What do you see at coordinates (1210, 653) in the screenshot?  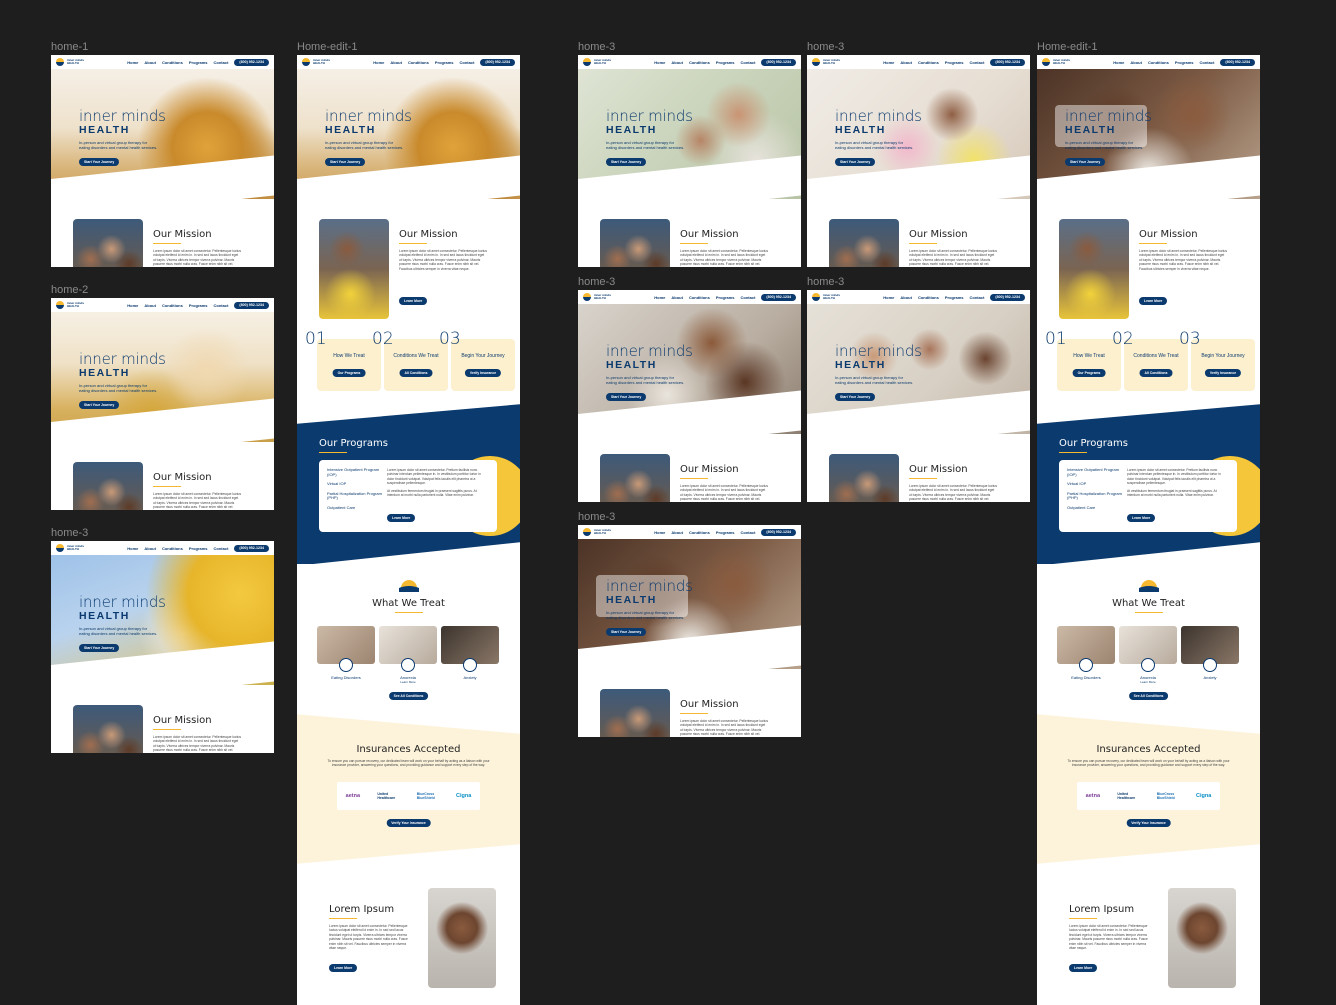 I see `condition-card: Anxiety` at bounding box center [1210, 653].